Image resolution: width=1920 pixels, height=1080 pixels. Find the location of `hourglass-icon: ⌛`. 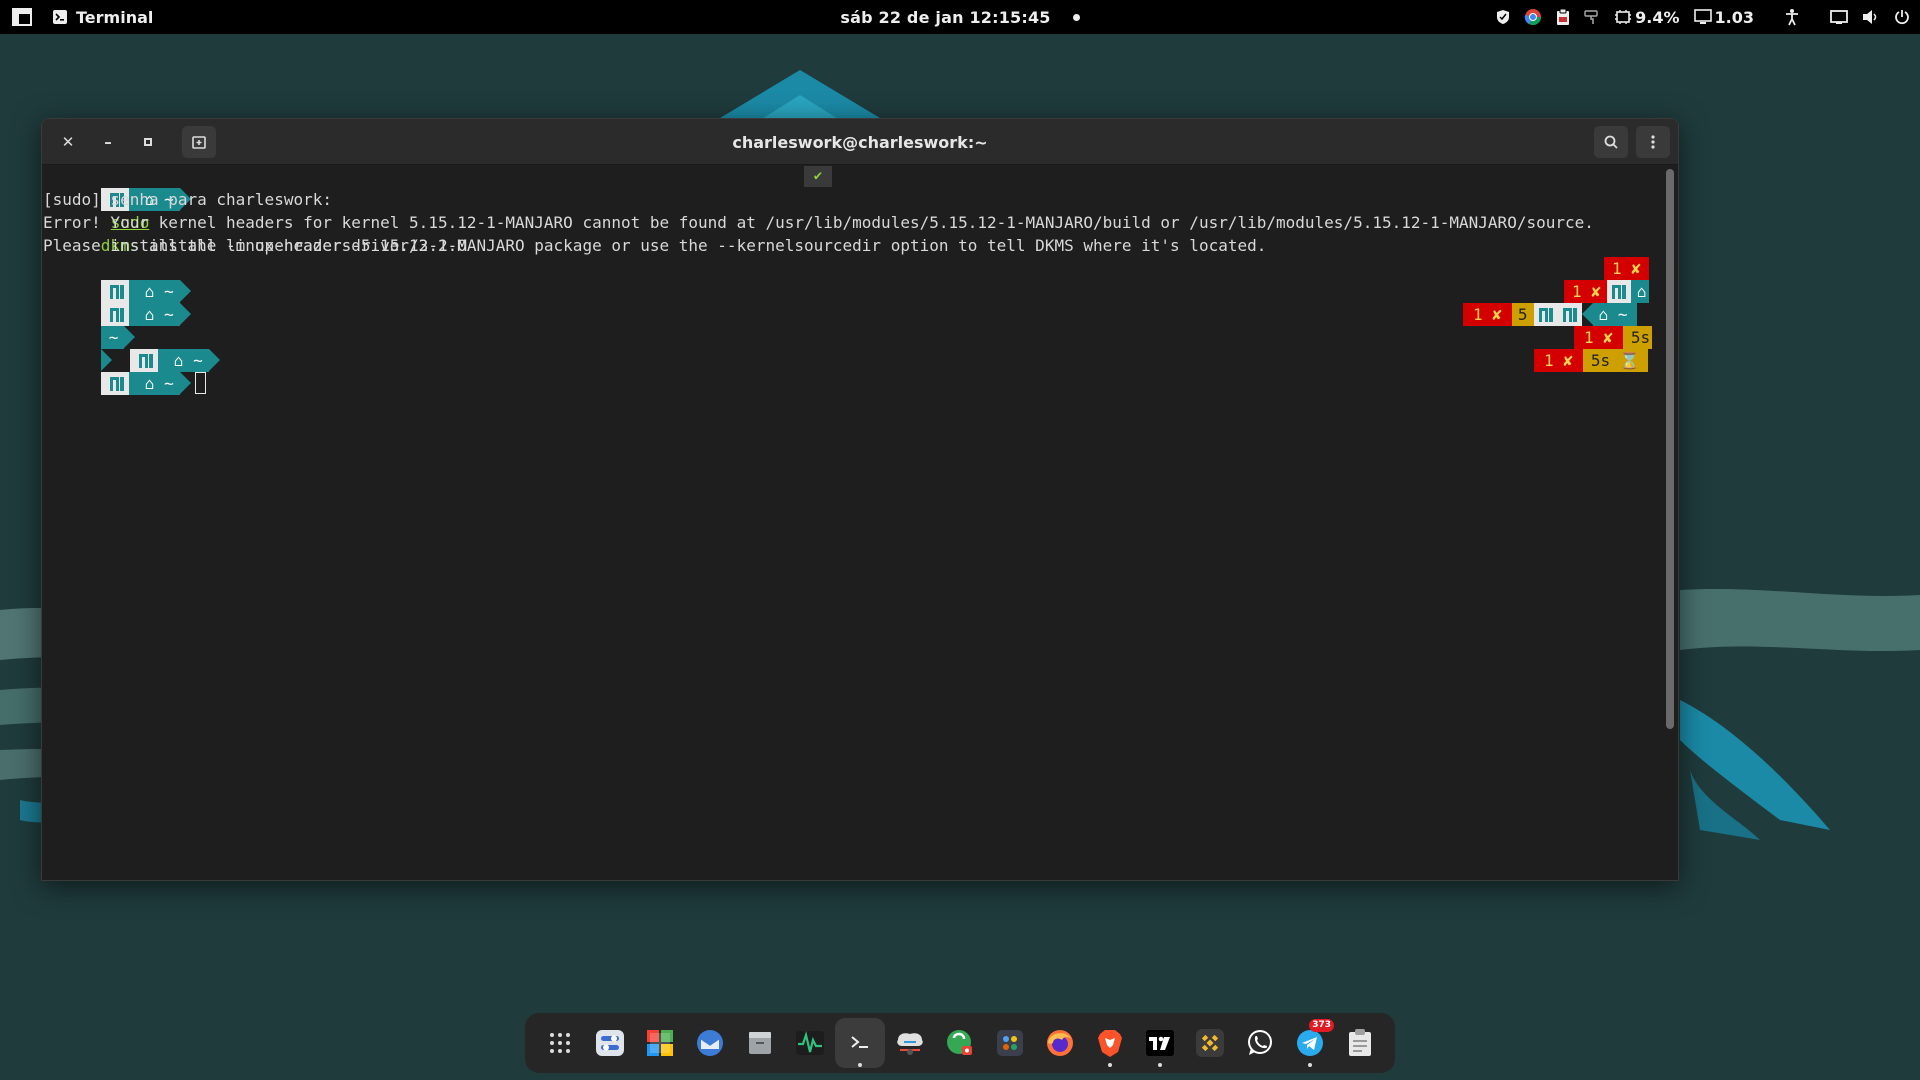

hourglass-icon: ⌛ is located at coordinates (1629, 360).